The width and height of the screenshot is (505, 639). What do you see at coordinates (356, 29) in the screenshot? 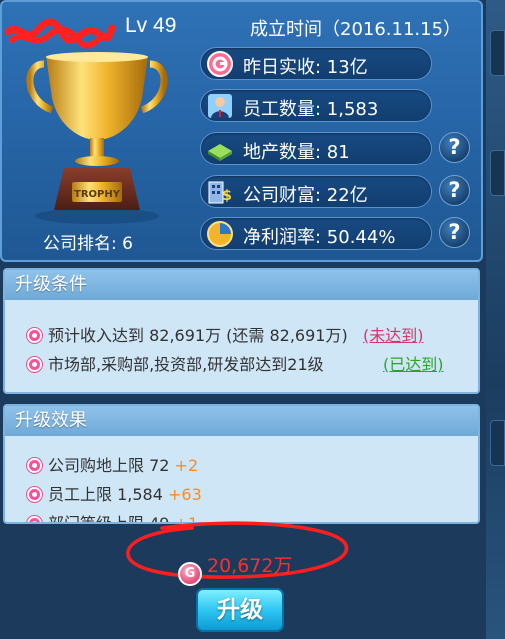
I see `founded-date: 成立时间（2016.11.15）` at bounding box center [356, 29].